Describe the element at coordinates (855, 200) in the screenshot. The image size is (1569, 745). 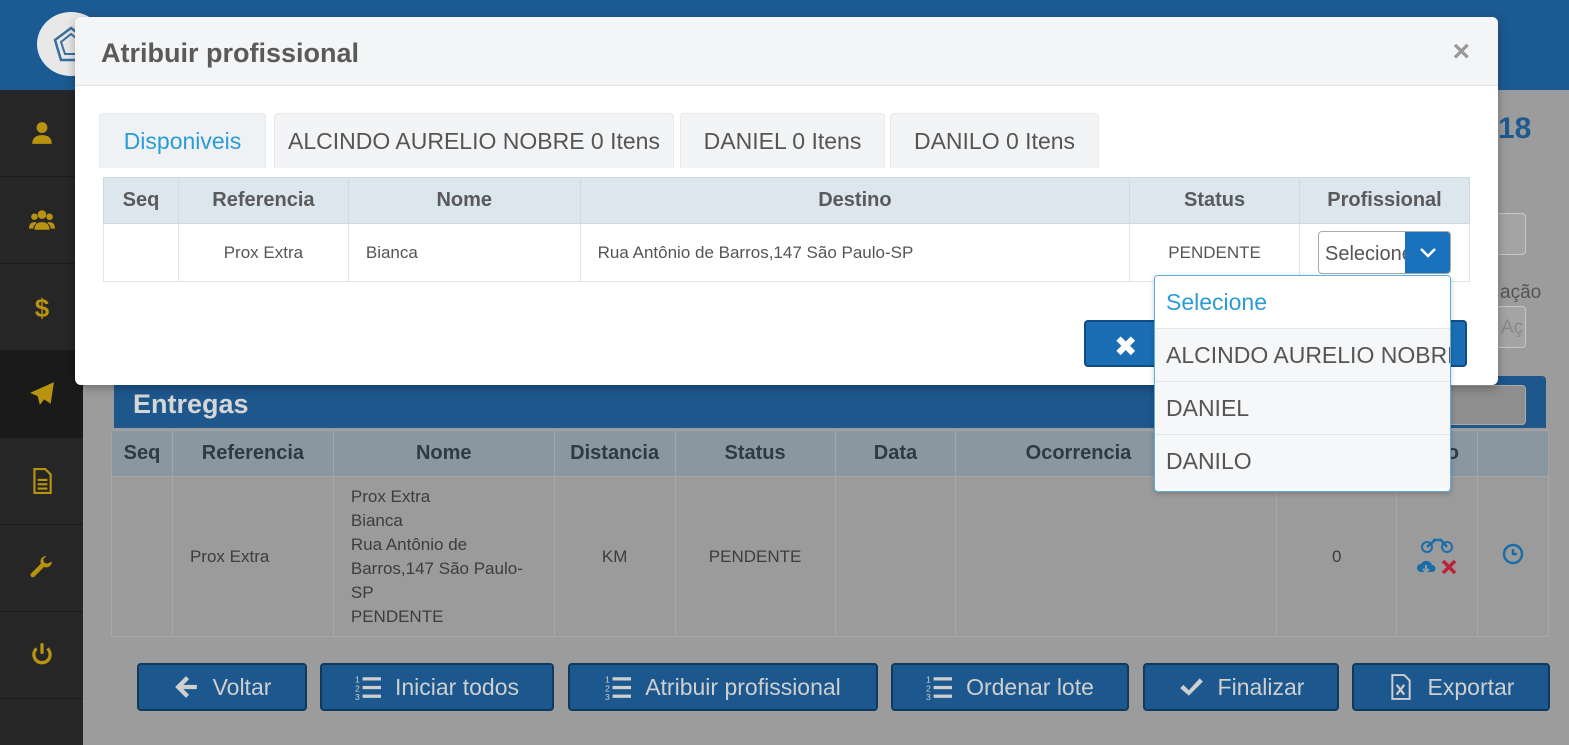
I see `col-destino: Destino` at that location.